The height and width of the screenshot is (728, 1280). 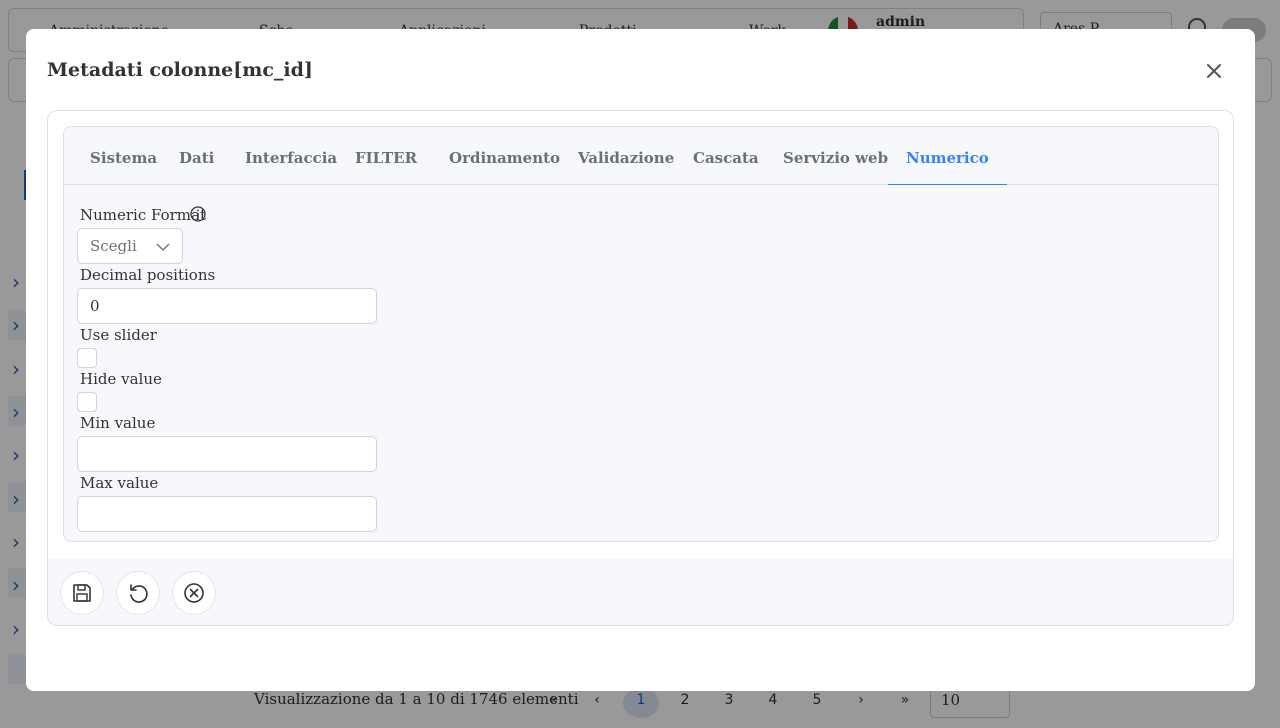 I want to click on min-value-label: Min value, so click(x=118, y=423).